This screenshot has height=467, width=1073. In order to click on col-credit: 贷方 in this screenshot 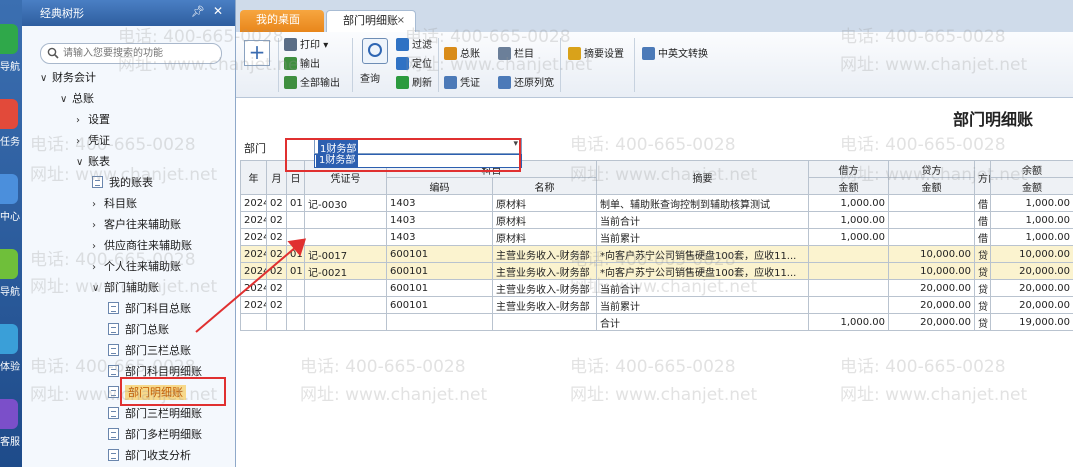, I will do `click(931, 169)`.